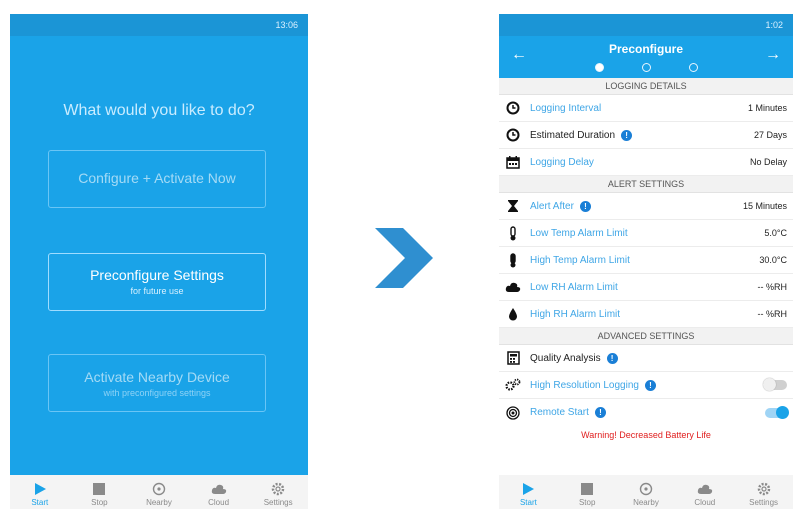 The image size is (795, 509). Describe the element at coordinates (646, 162) in the screenshot. I see `logging-delay-row: Logging Delay No Delay` at that location.